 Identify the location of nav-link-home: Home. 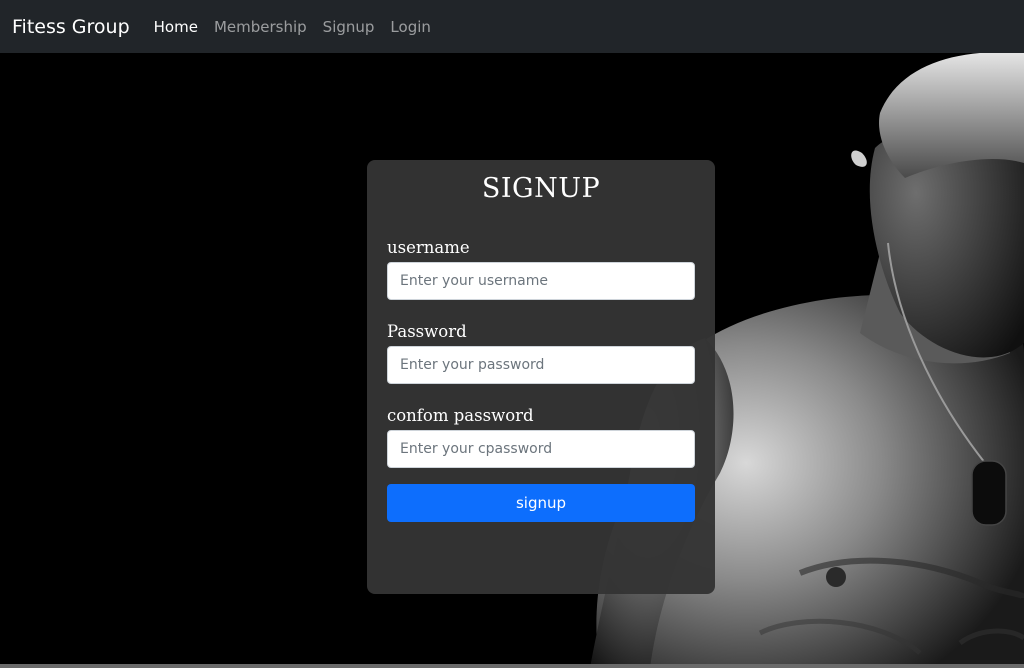
(176, 27).